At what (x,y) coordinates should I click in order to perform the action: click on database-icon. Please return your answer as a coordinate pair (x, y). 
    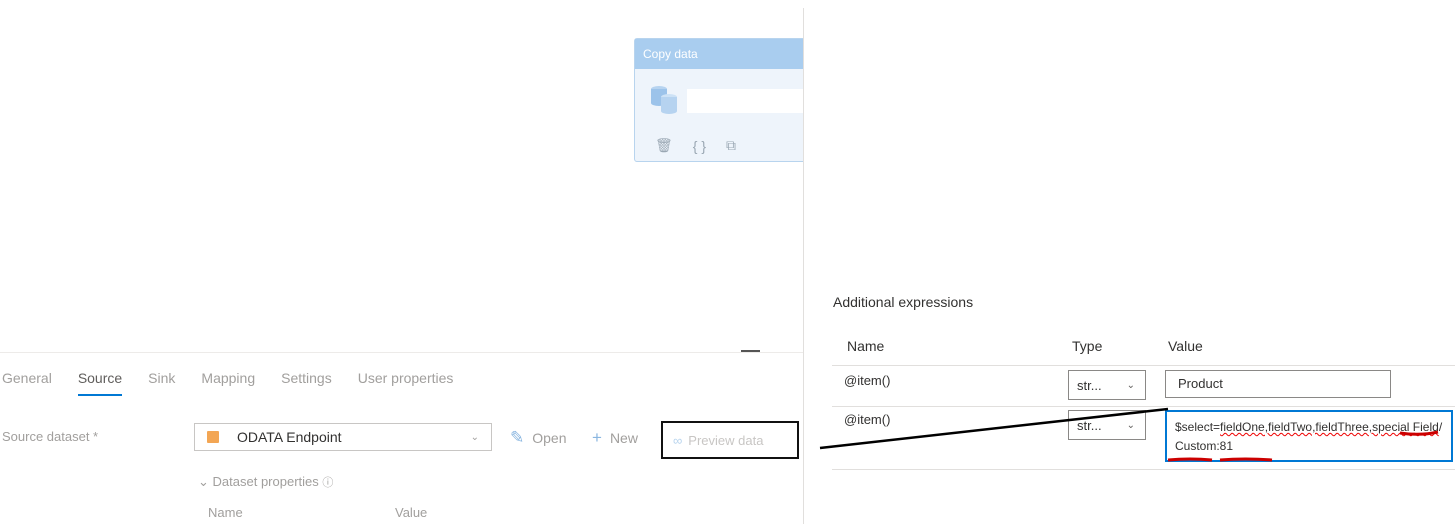
    Looking at the image, I should click on (664, 100).